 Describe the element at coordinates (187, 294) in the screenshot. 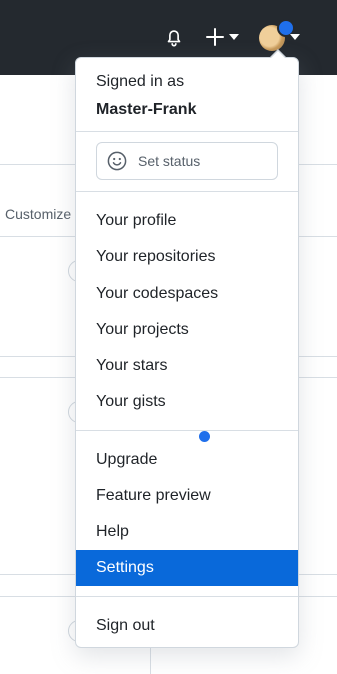

I see `menu-item-your-codespaces: Your codespaces` at that location.